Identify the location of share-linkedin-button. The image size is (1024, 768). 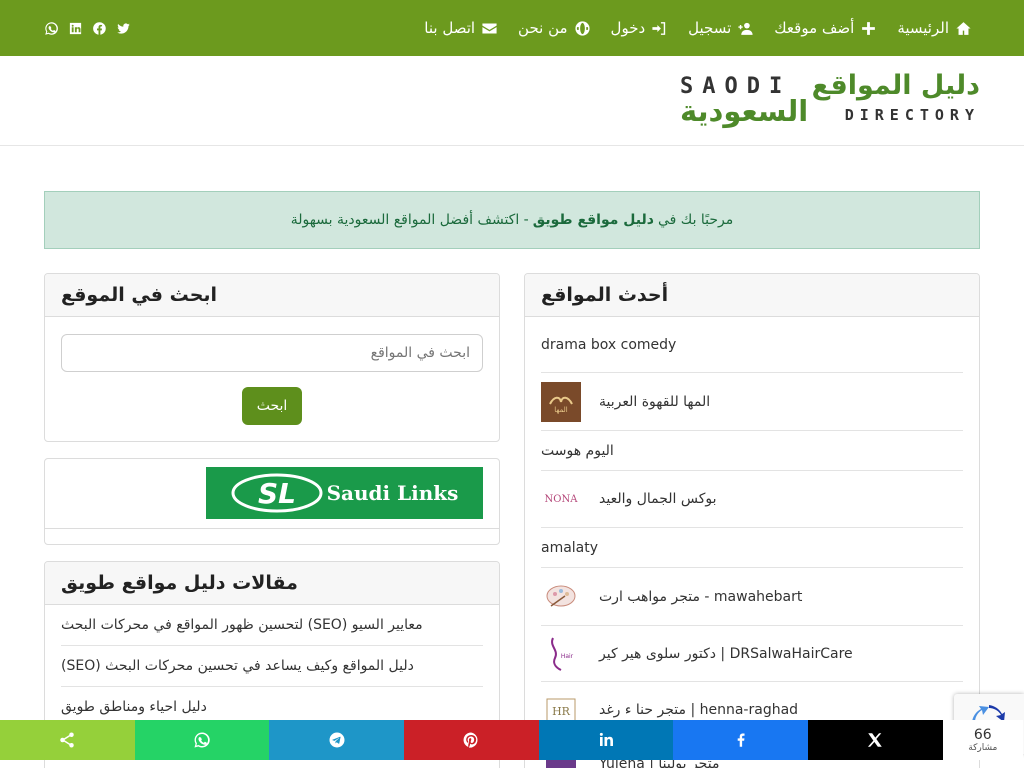
(606, 740).